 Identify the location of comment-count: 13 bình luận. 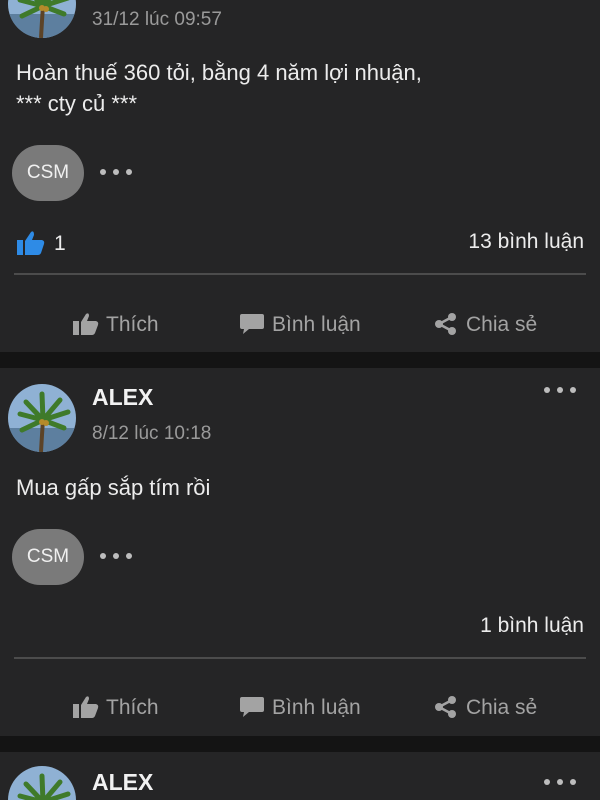
(526, 242).